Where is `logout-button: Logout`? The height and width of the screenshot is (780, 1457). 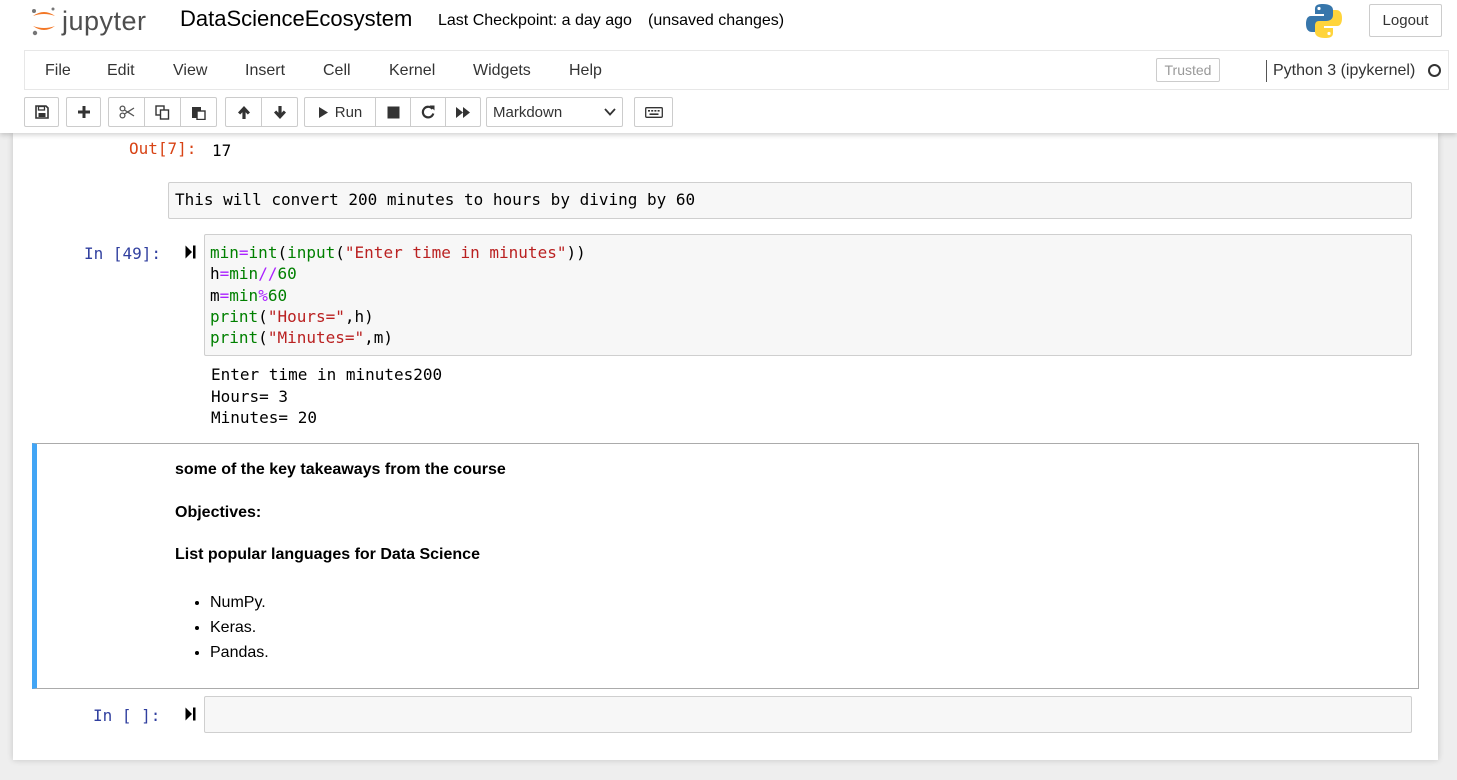 logout-button: Logout is located at coordinates (1405, 20).